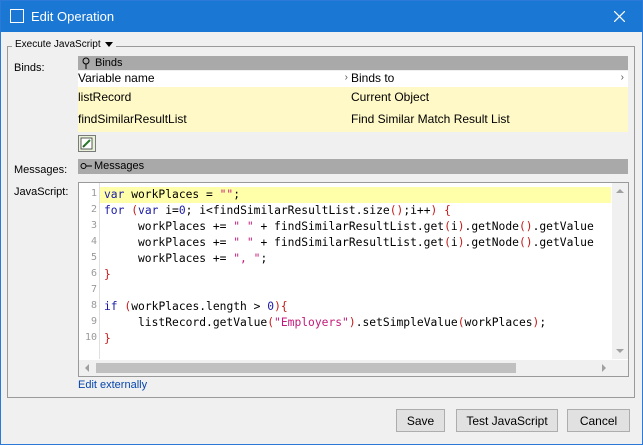 The image size is (643, 445). Describe the element at coordinates (119, 166) in the screenshot. I see `messages-header-label: Messages` at that location.